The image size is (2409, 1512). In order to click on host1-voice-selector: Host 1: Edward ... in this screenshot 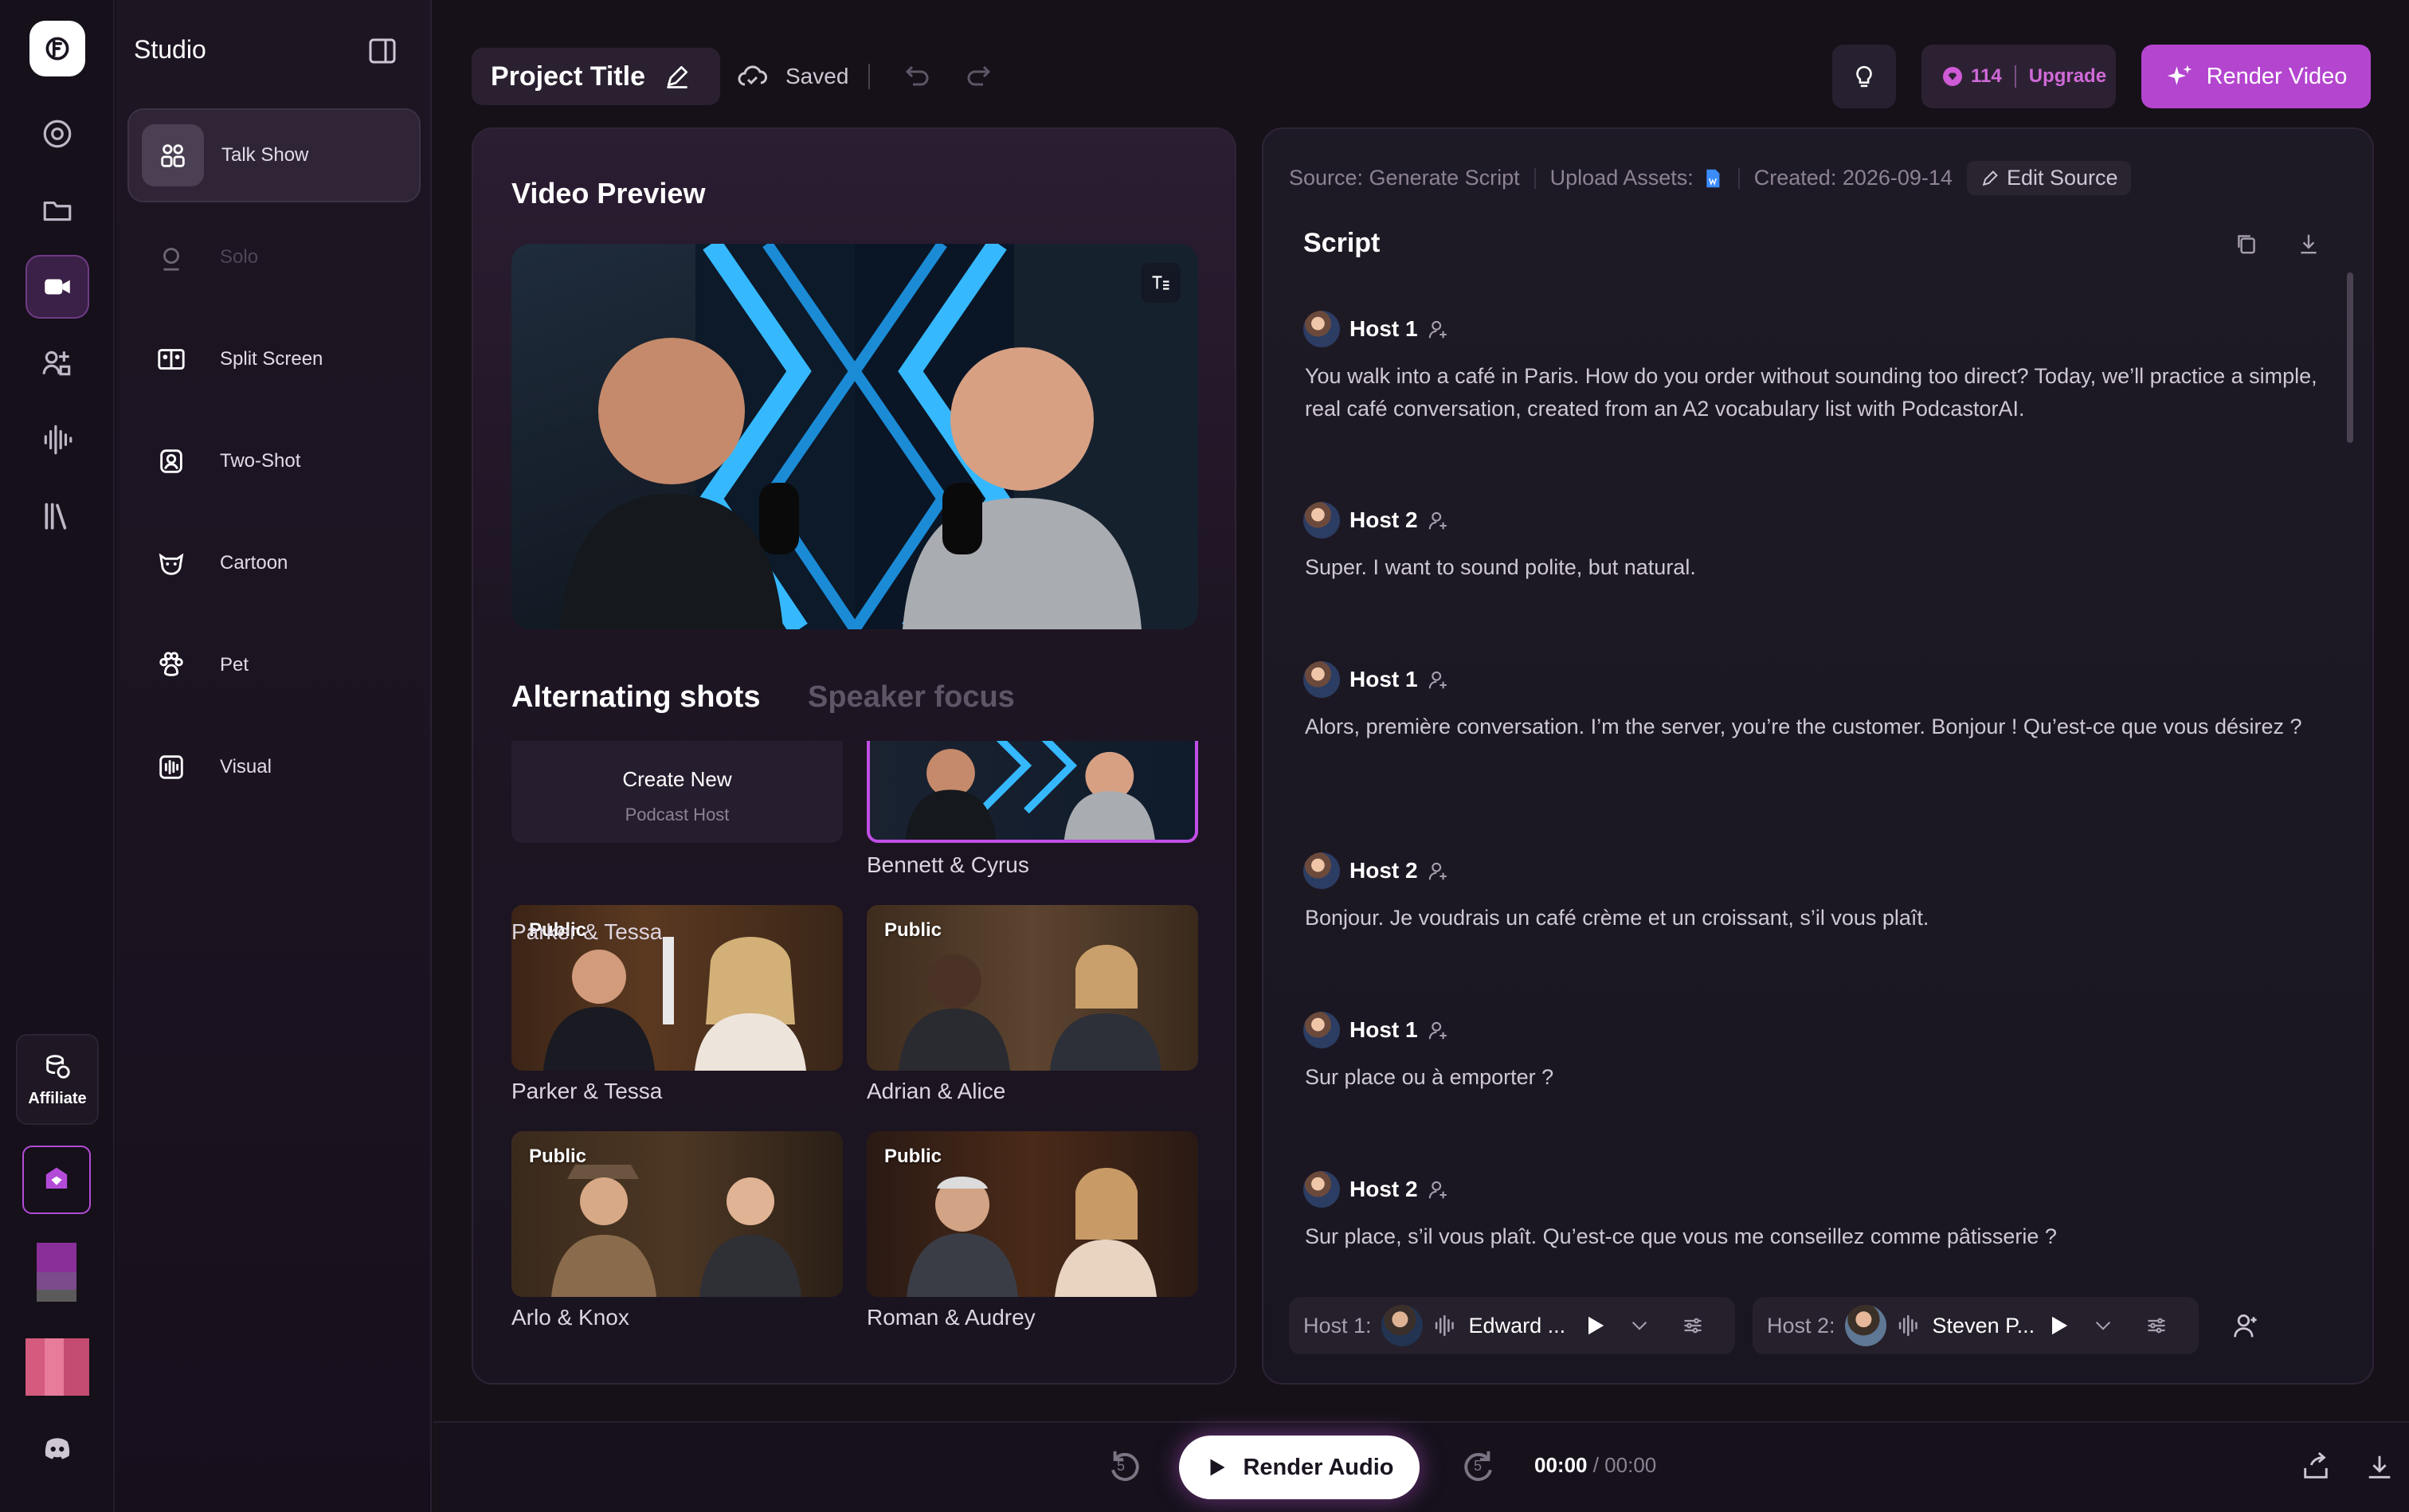, I will do `click(1512, 1325)`.